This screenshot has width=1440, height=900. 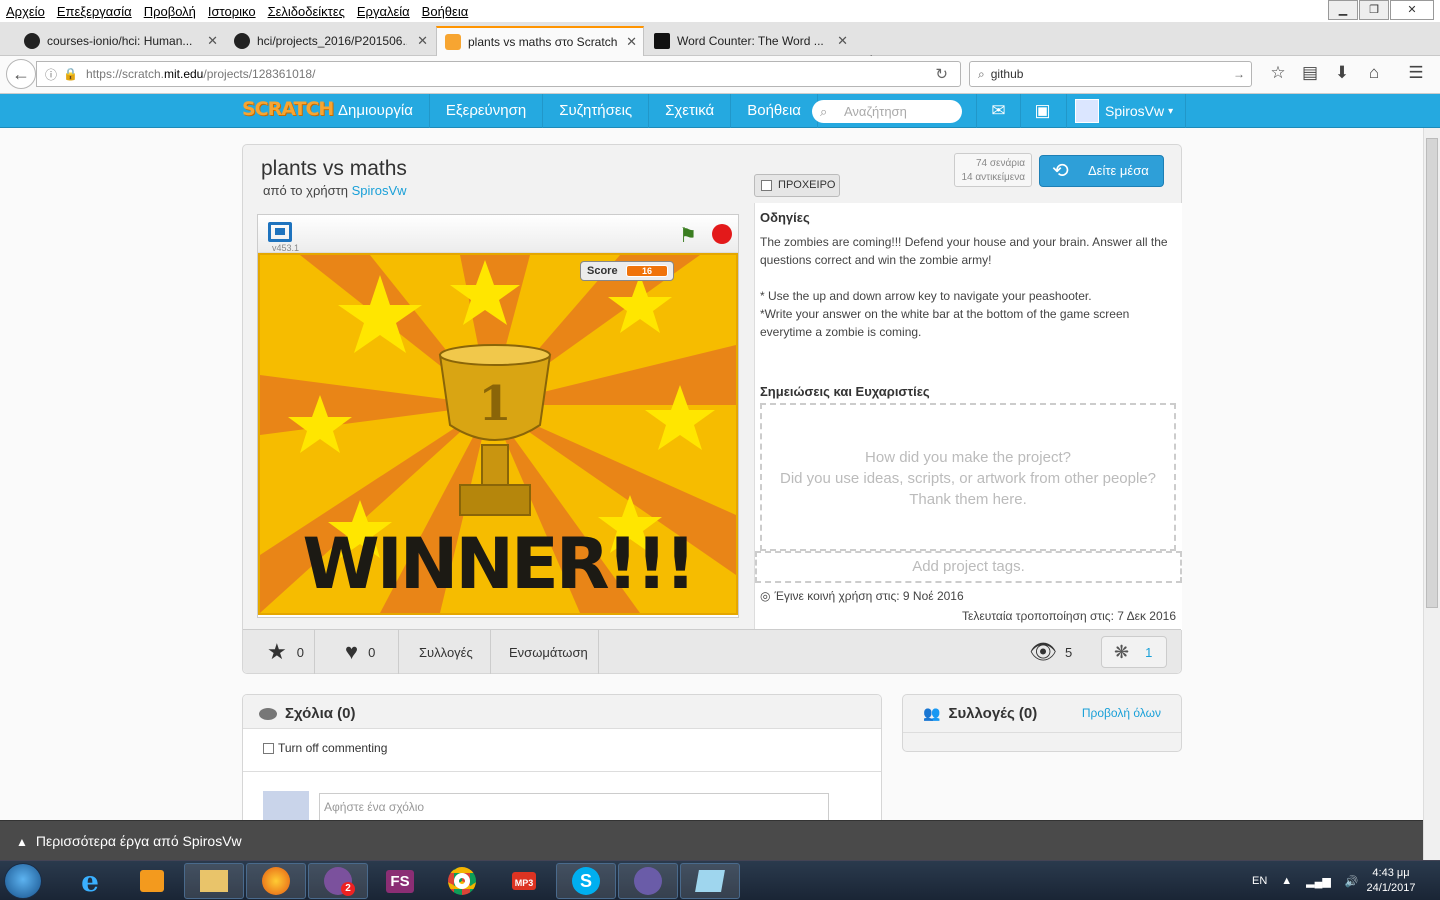 I want to click on remix-button: ❋ 1, so click(x=1134, y=652).